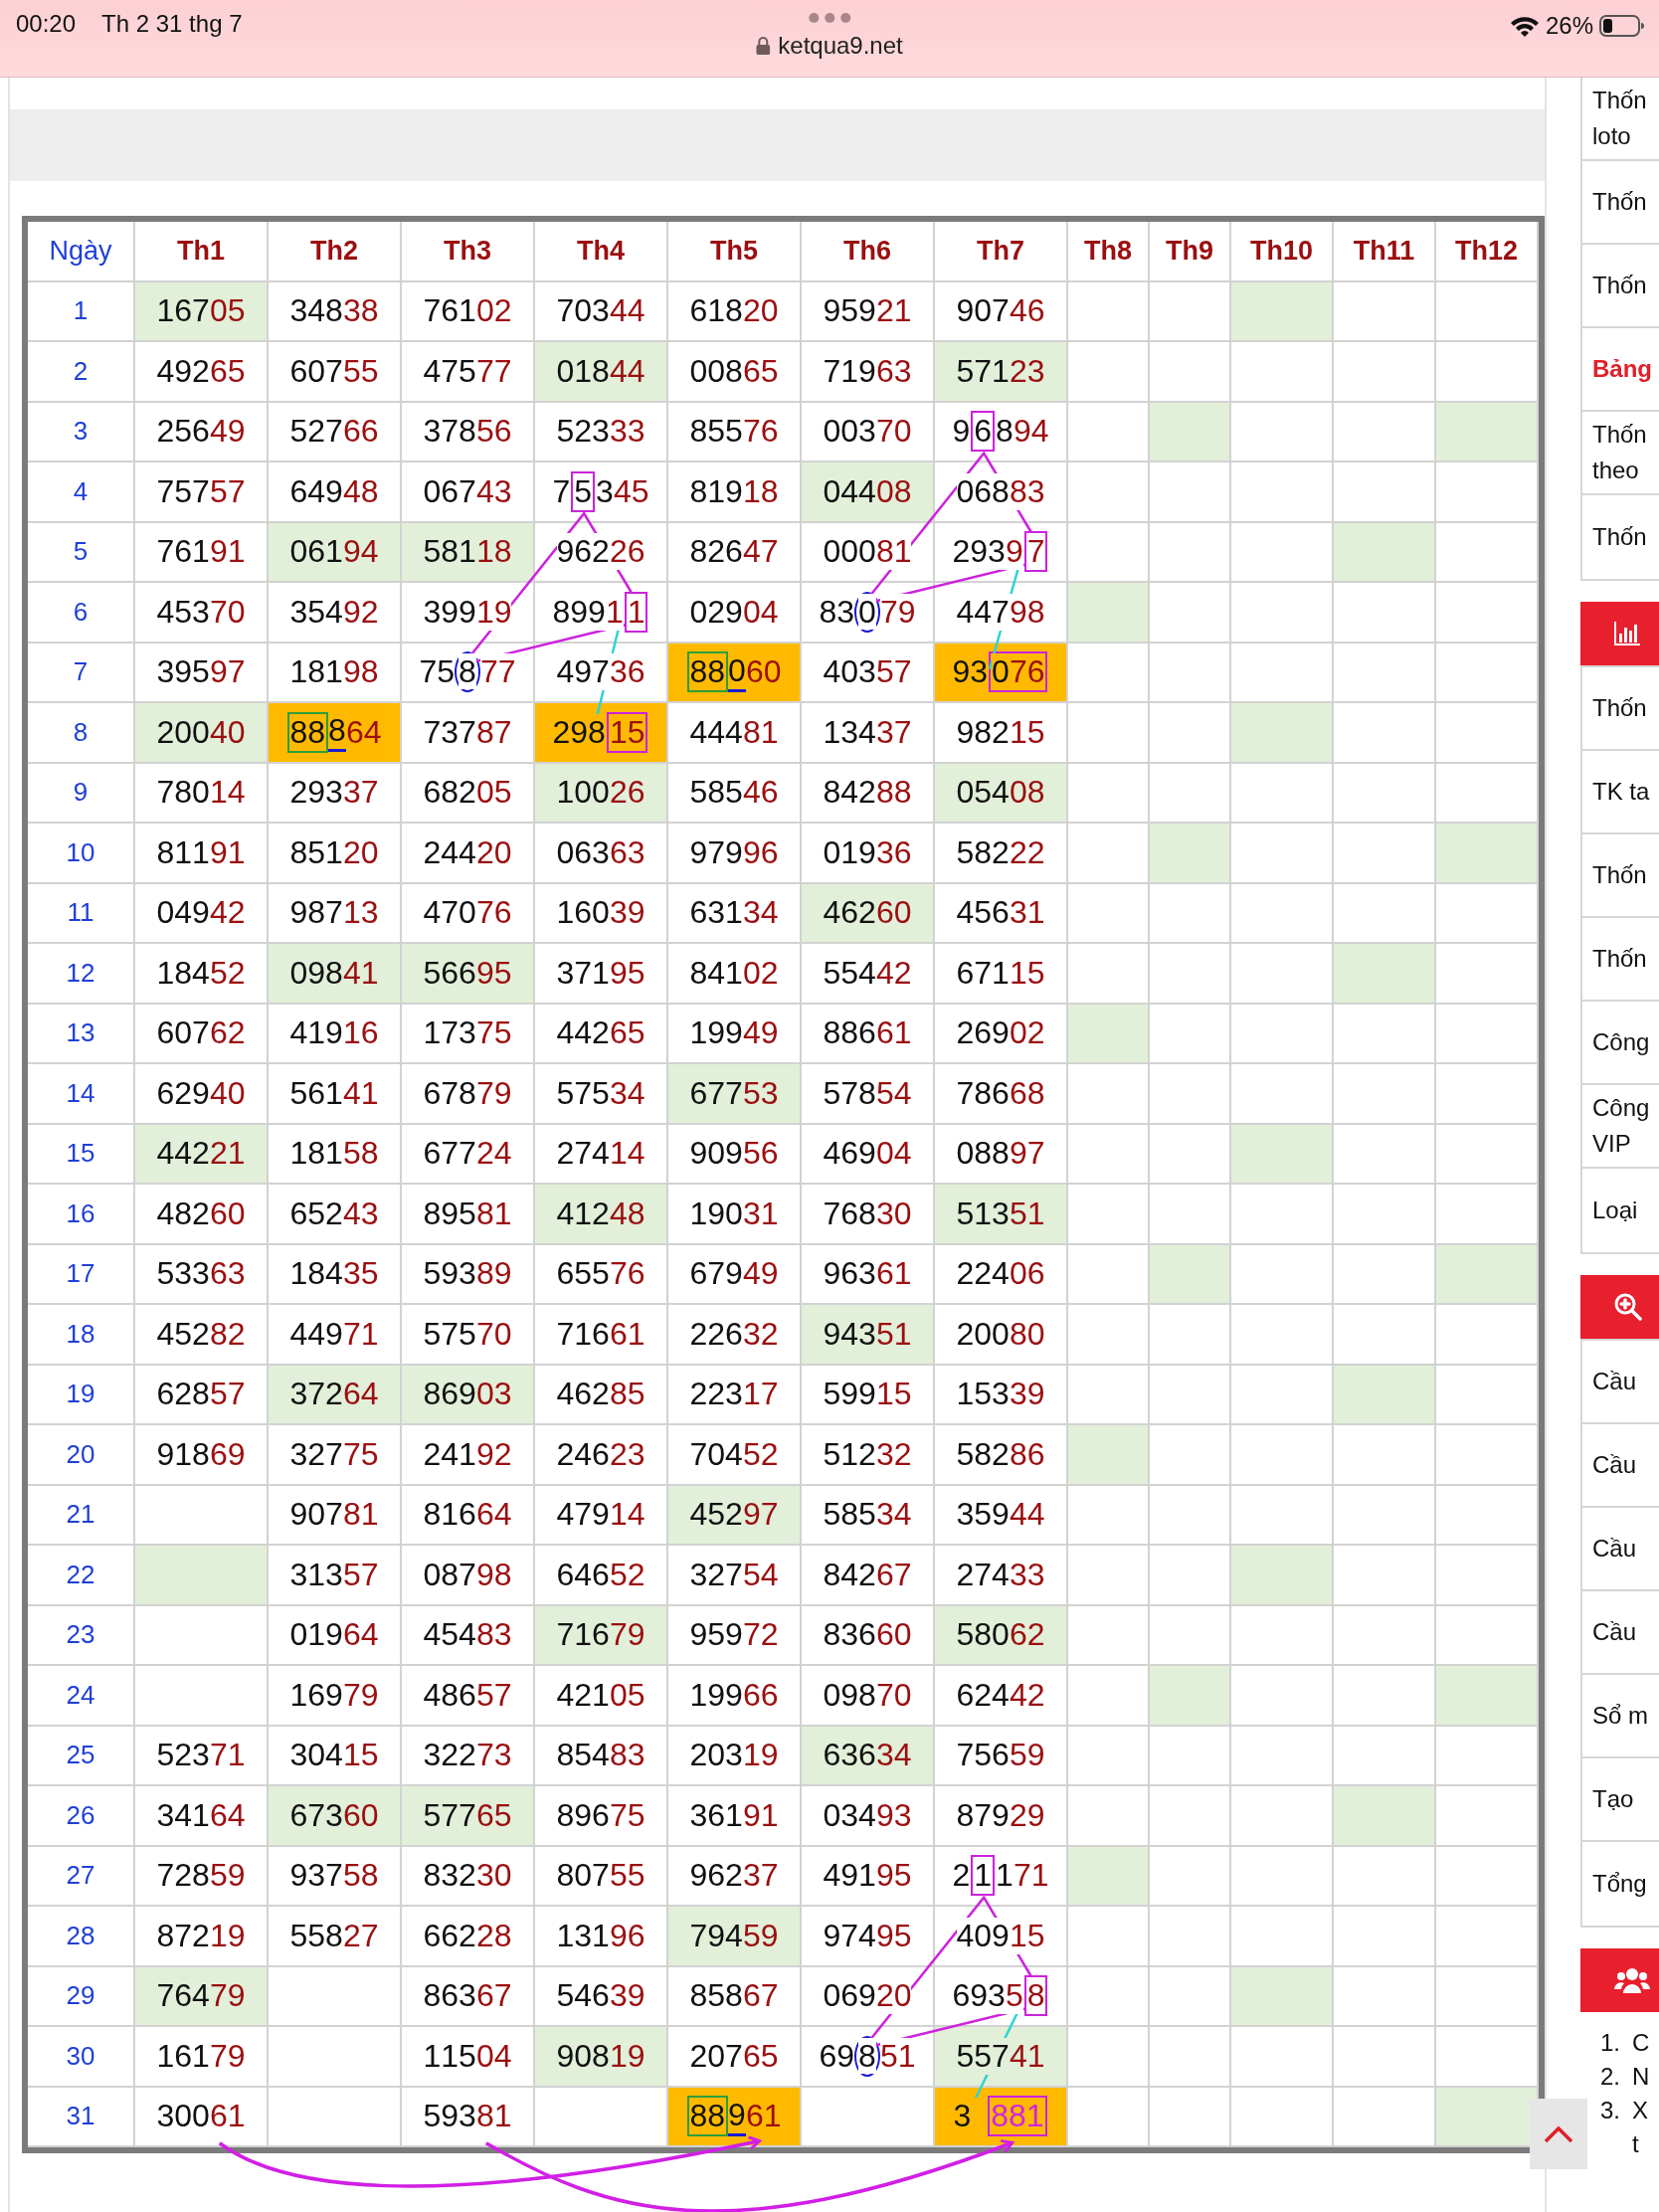 This screenshot has width=1659, height=2212. I want to click on table-cell: 04942, so click(202, 913).